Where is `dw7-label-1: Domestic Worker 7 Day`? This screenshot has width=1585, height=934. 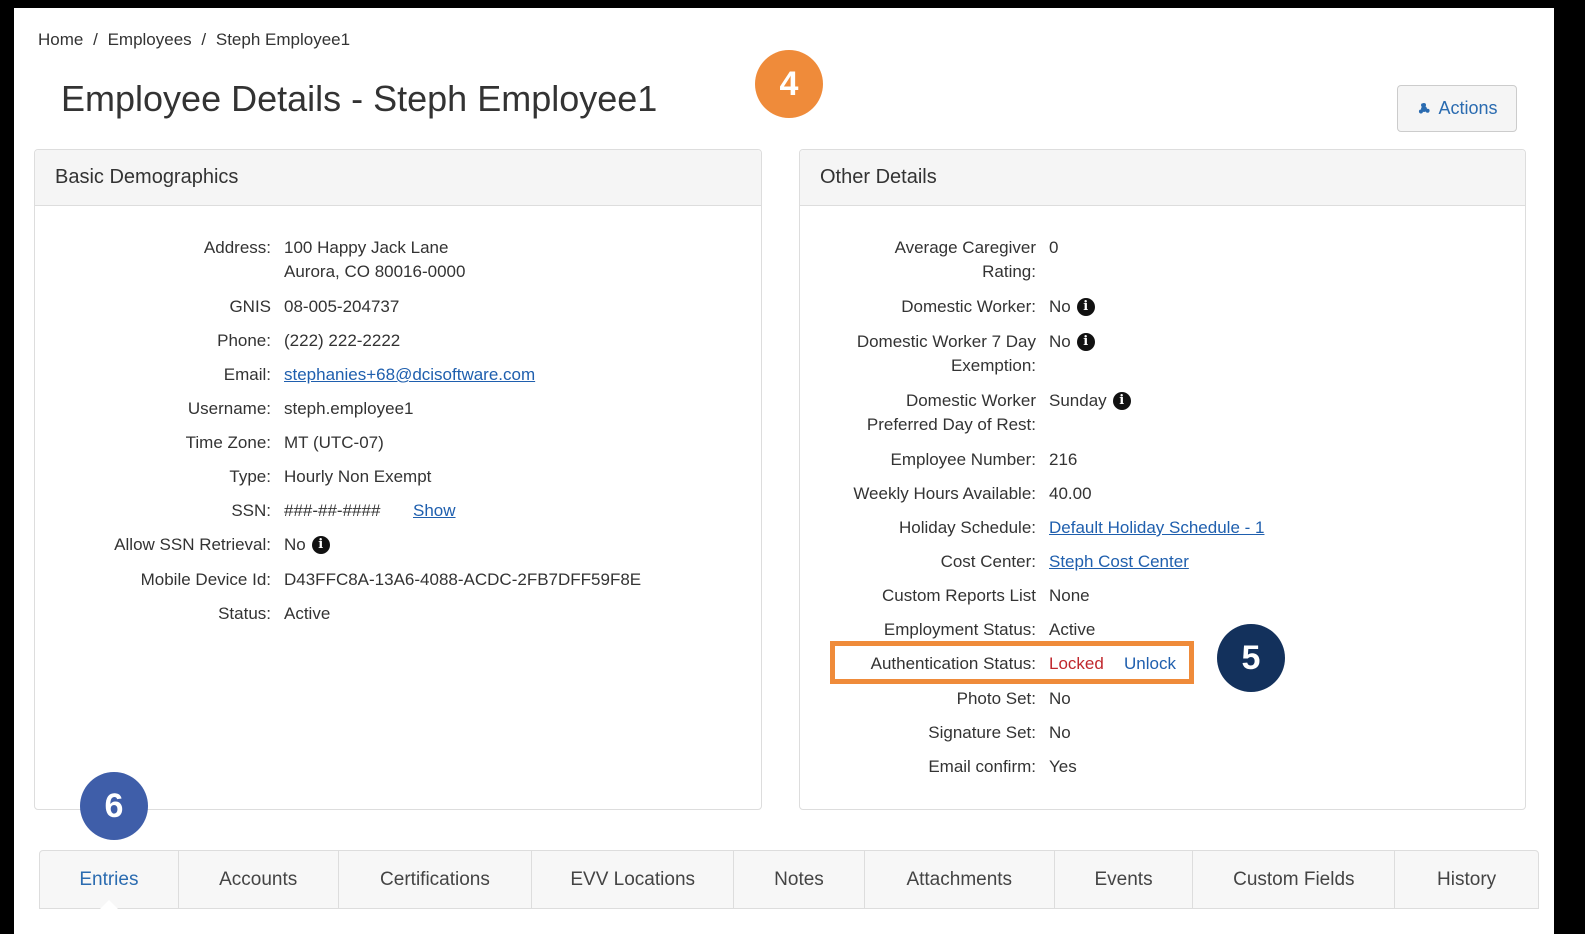 dw7-label-1: Domestic Worker 7 Day is located at coordinates (946, 341).